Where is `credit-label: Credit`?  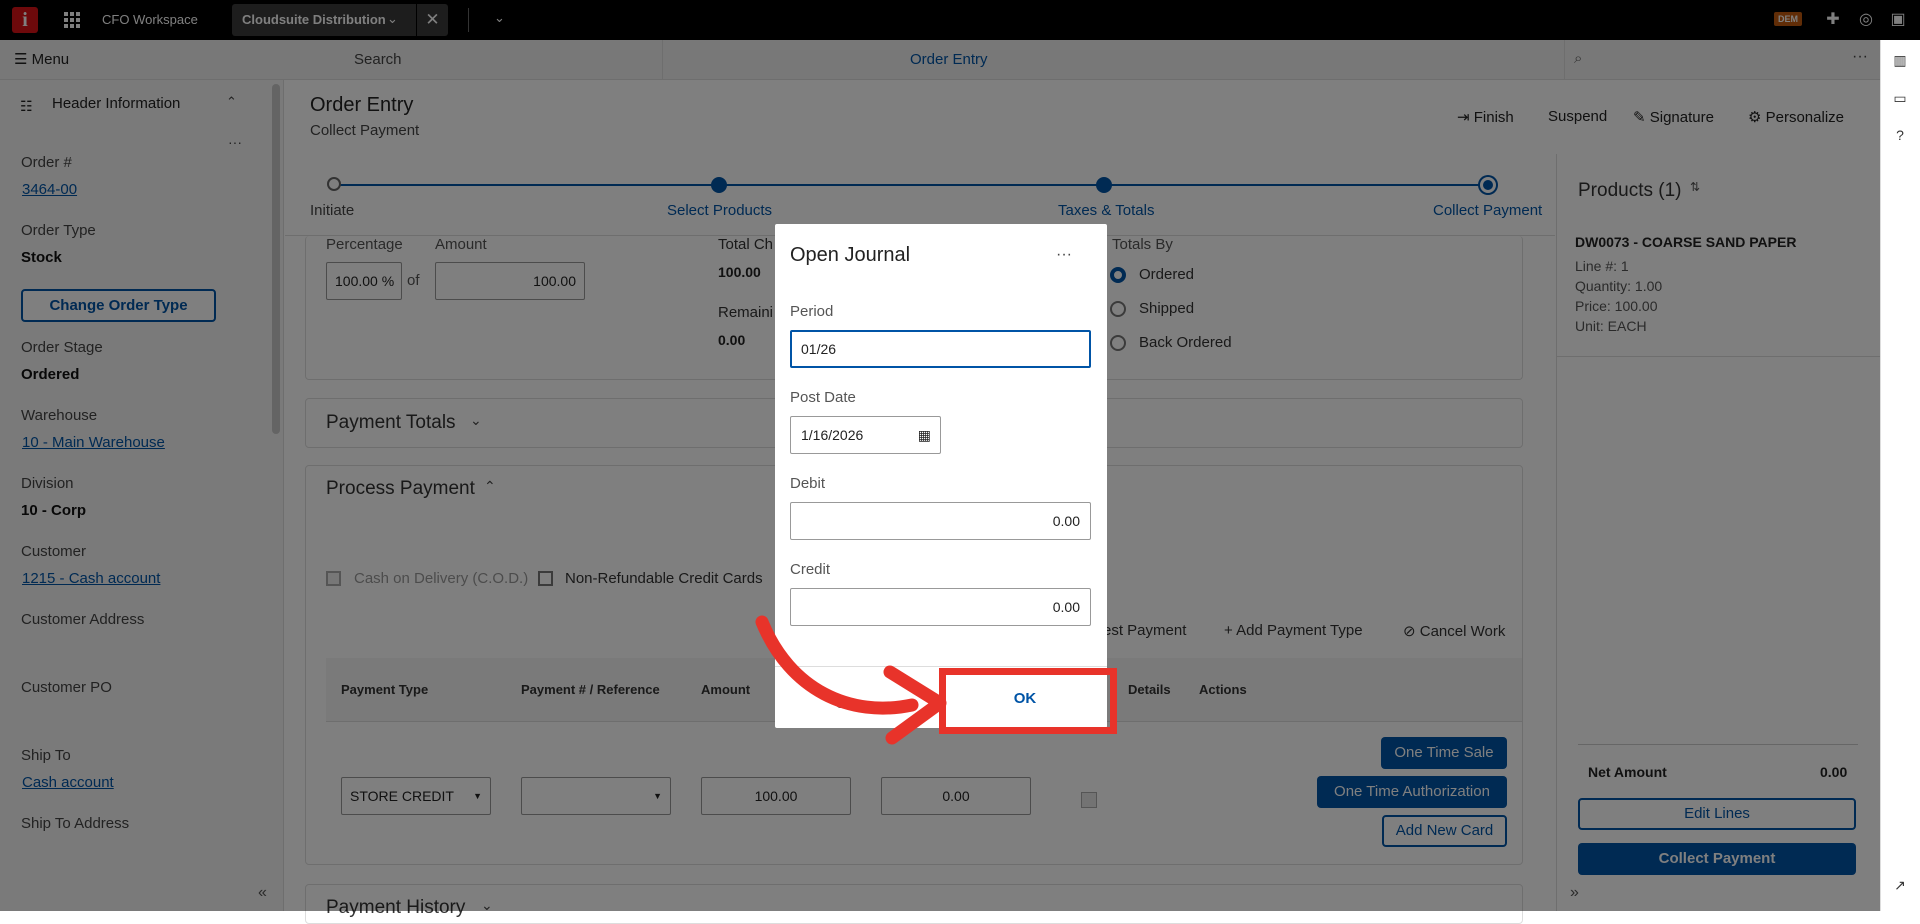 credit-label: Credit is located at coordinates (810, 569).